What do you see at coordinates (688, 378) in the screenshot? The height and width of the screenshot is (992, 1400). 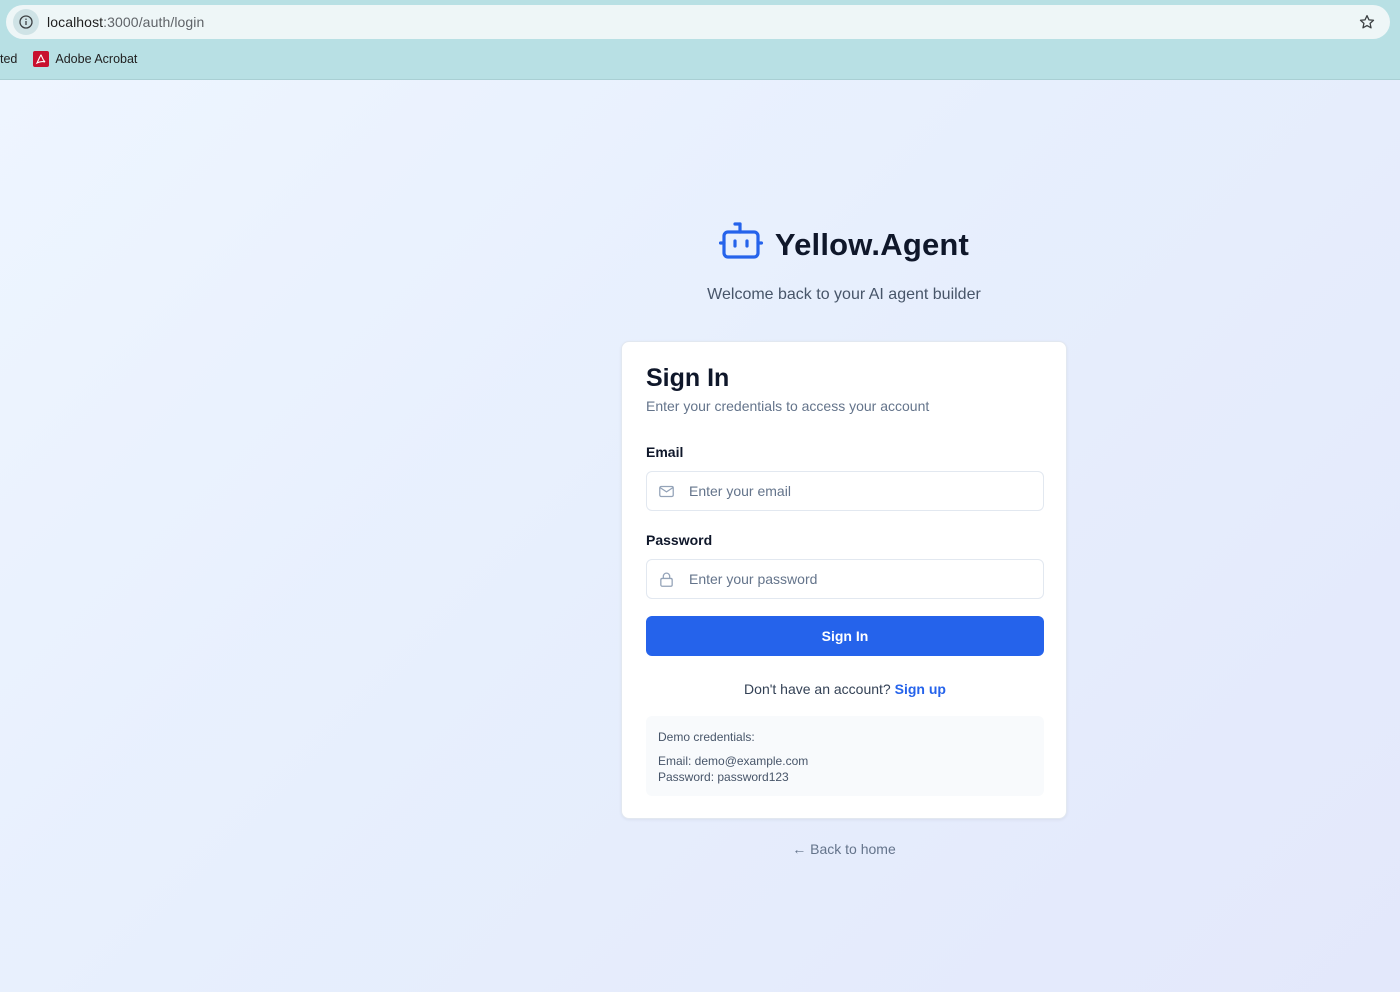 I see `card-title: Sign In` at bounding box center [688, 378].